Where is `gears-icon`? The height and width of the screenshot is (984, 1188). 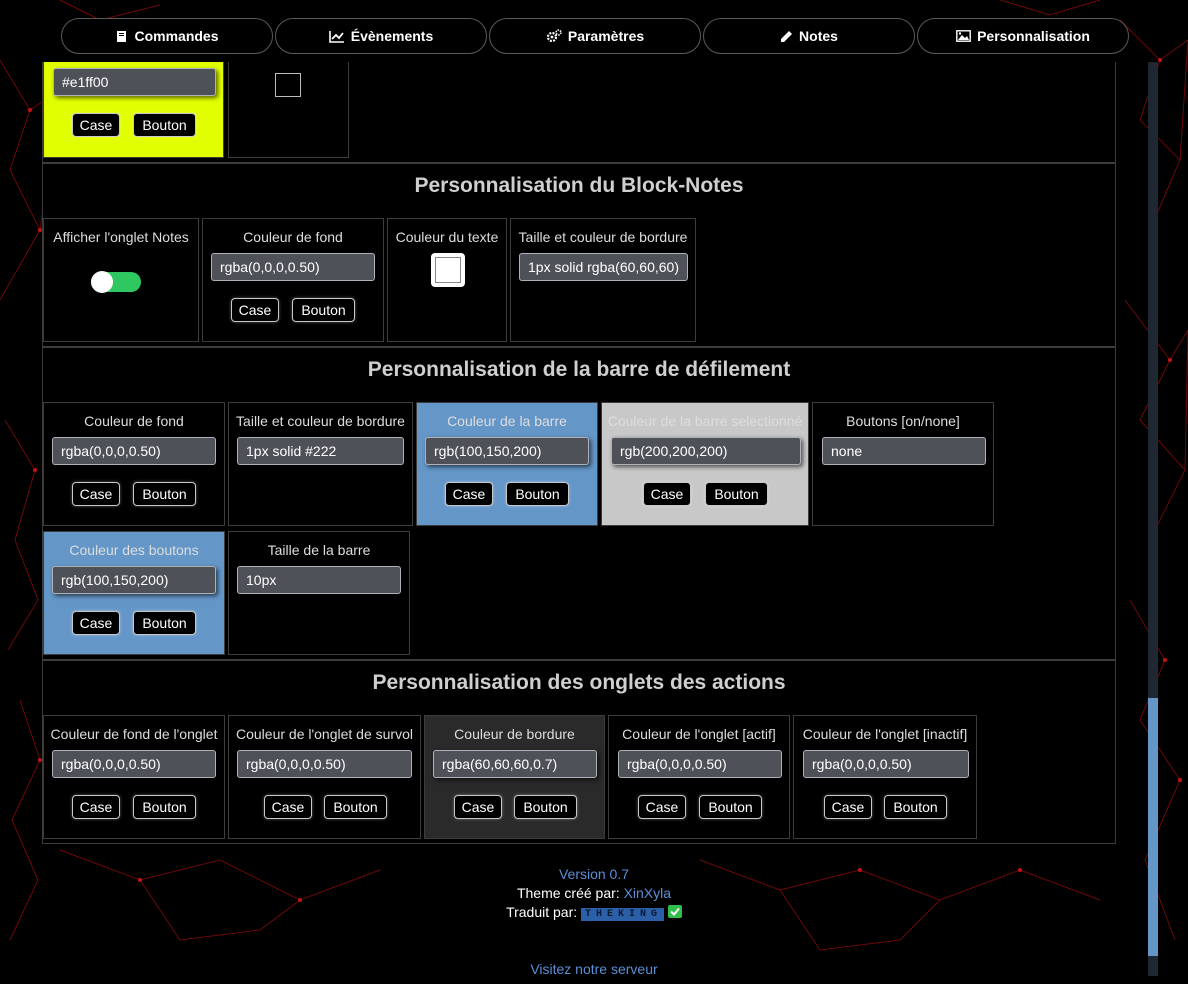 gears-icon is located at coordinates (554, 36).